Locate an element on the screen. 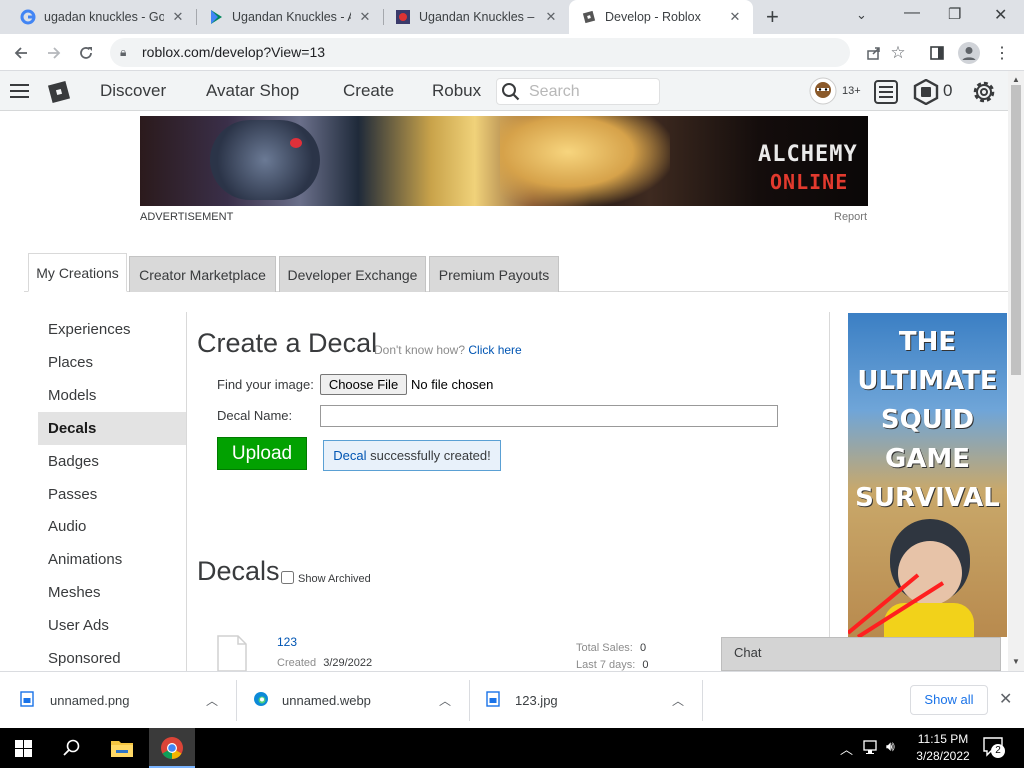 The image size is (1024, 768). banner-ad: ALCHEMY ONLINE is located at coordinates (504, 161).